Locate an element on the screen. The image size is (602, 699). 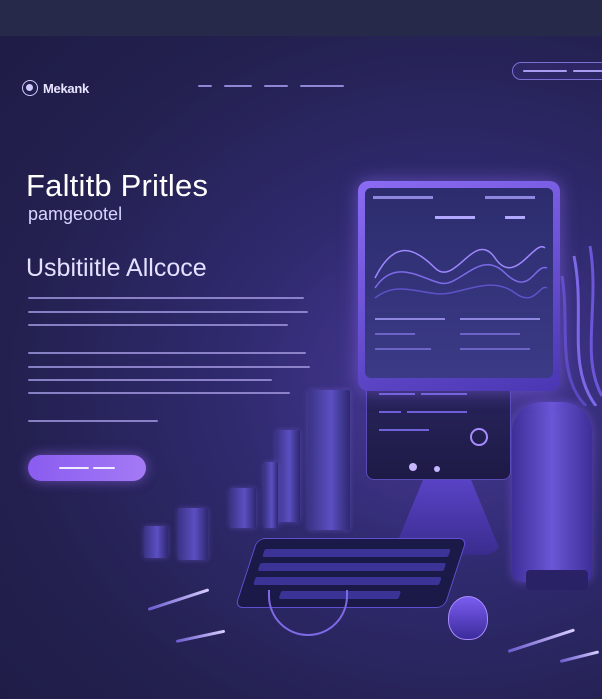
speaker-base is located at coordinates (557, 580).